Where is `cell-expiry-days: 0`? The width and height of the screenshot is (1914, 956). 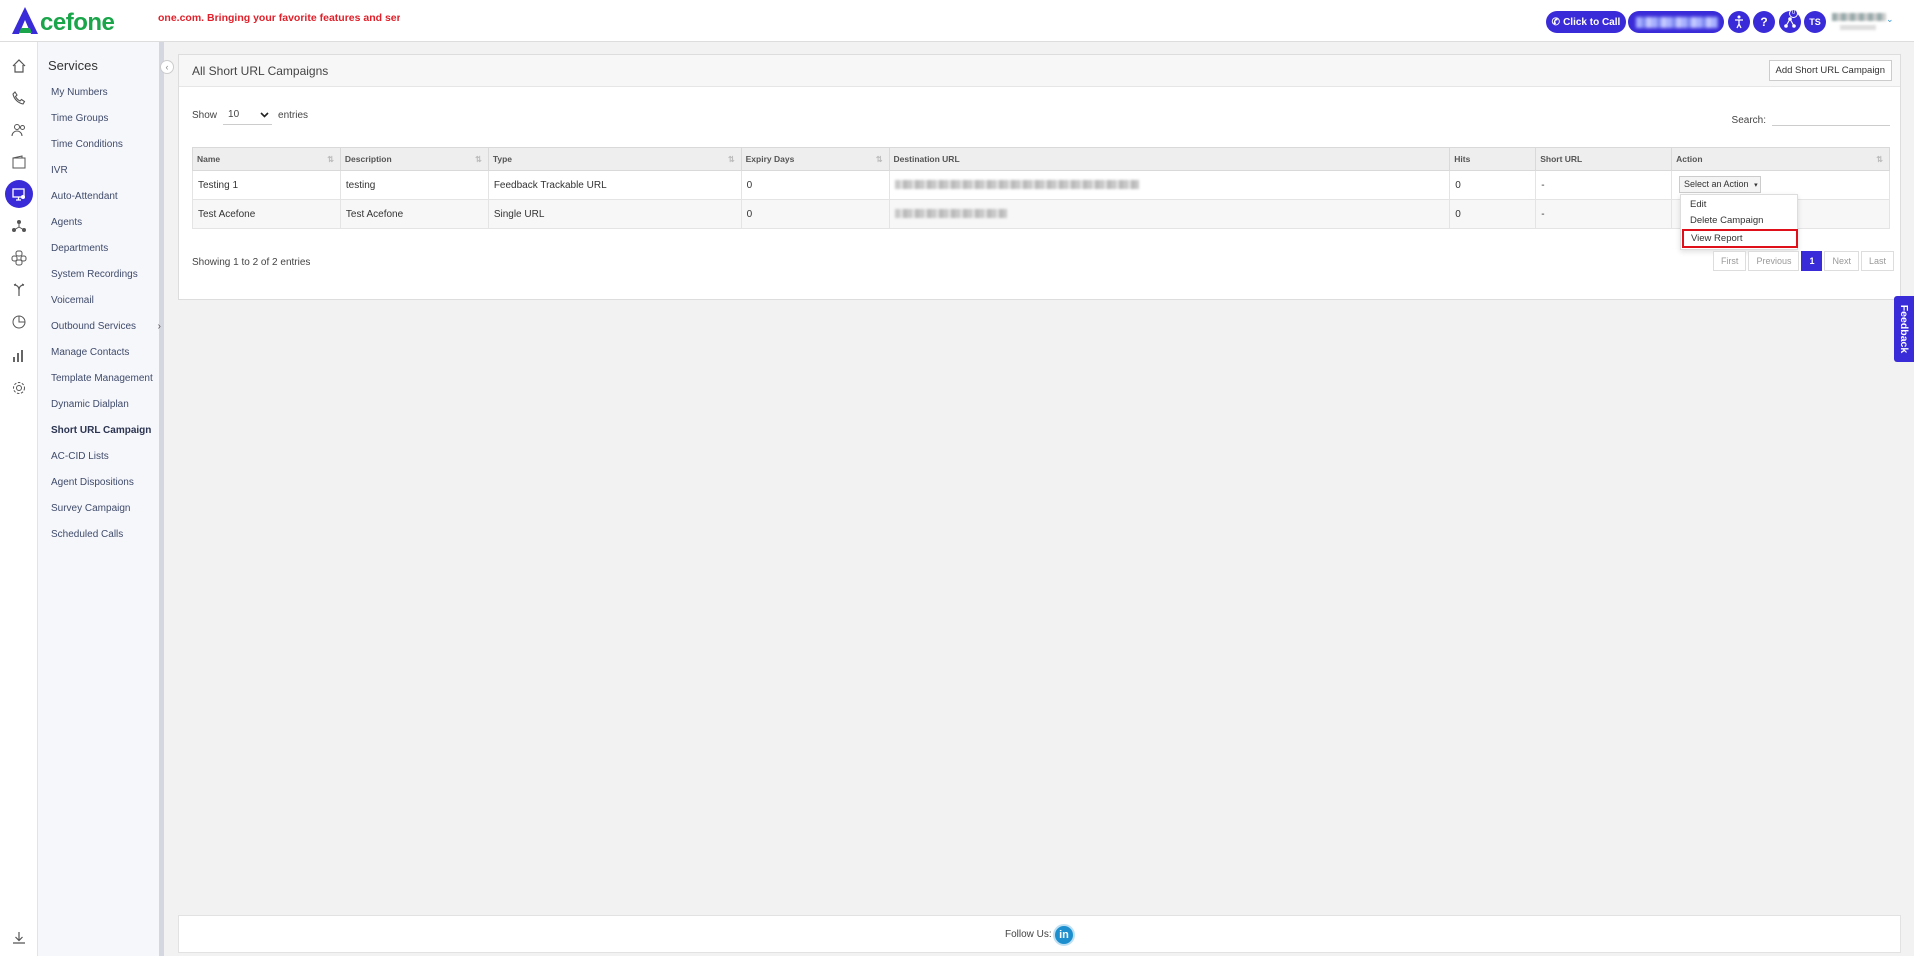 cell-expiry-days: 0 is located at coordinates (815, 185).